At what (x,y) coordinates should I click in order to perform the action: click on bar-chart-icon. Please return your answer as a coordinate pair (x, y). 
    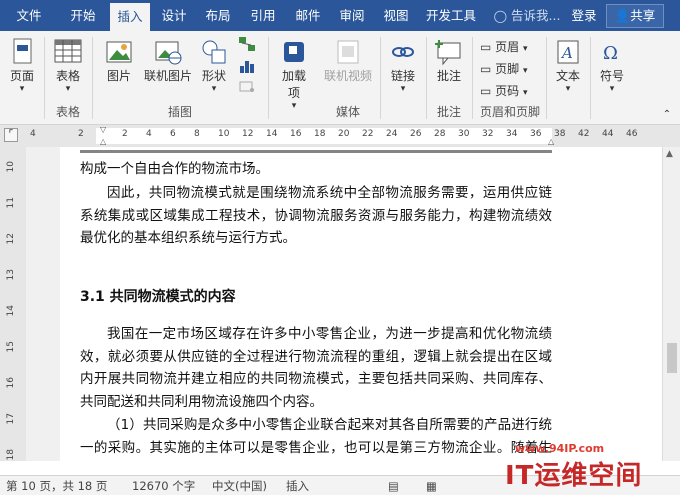
    Looking at the image, I should click on (247, 67).